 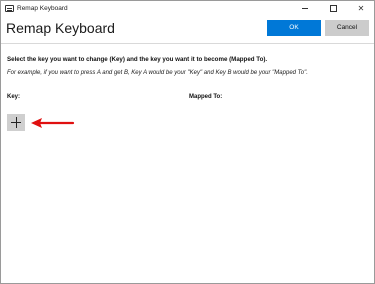 I want to click on cancel-button: Cancel, so click(x=347, y=28).